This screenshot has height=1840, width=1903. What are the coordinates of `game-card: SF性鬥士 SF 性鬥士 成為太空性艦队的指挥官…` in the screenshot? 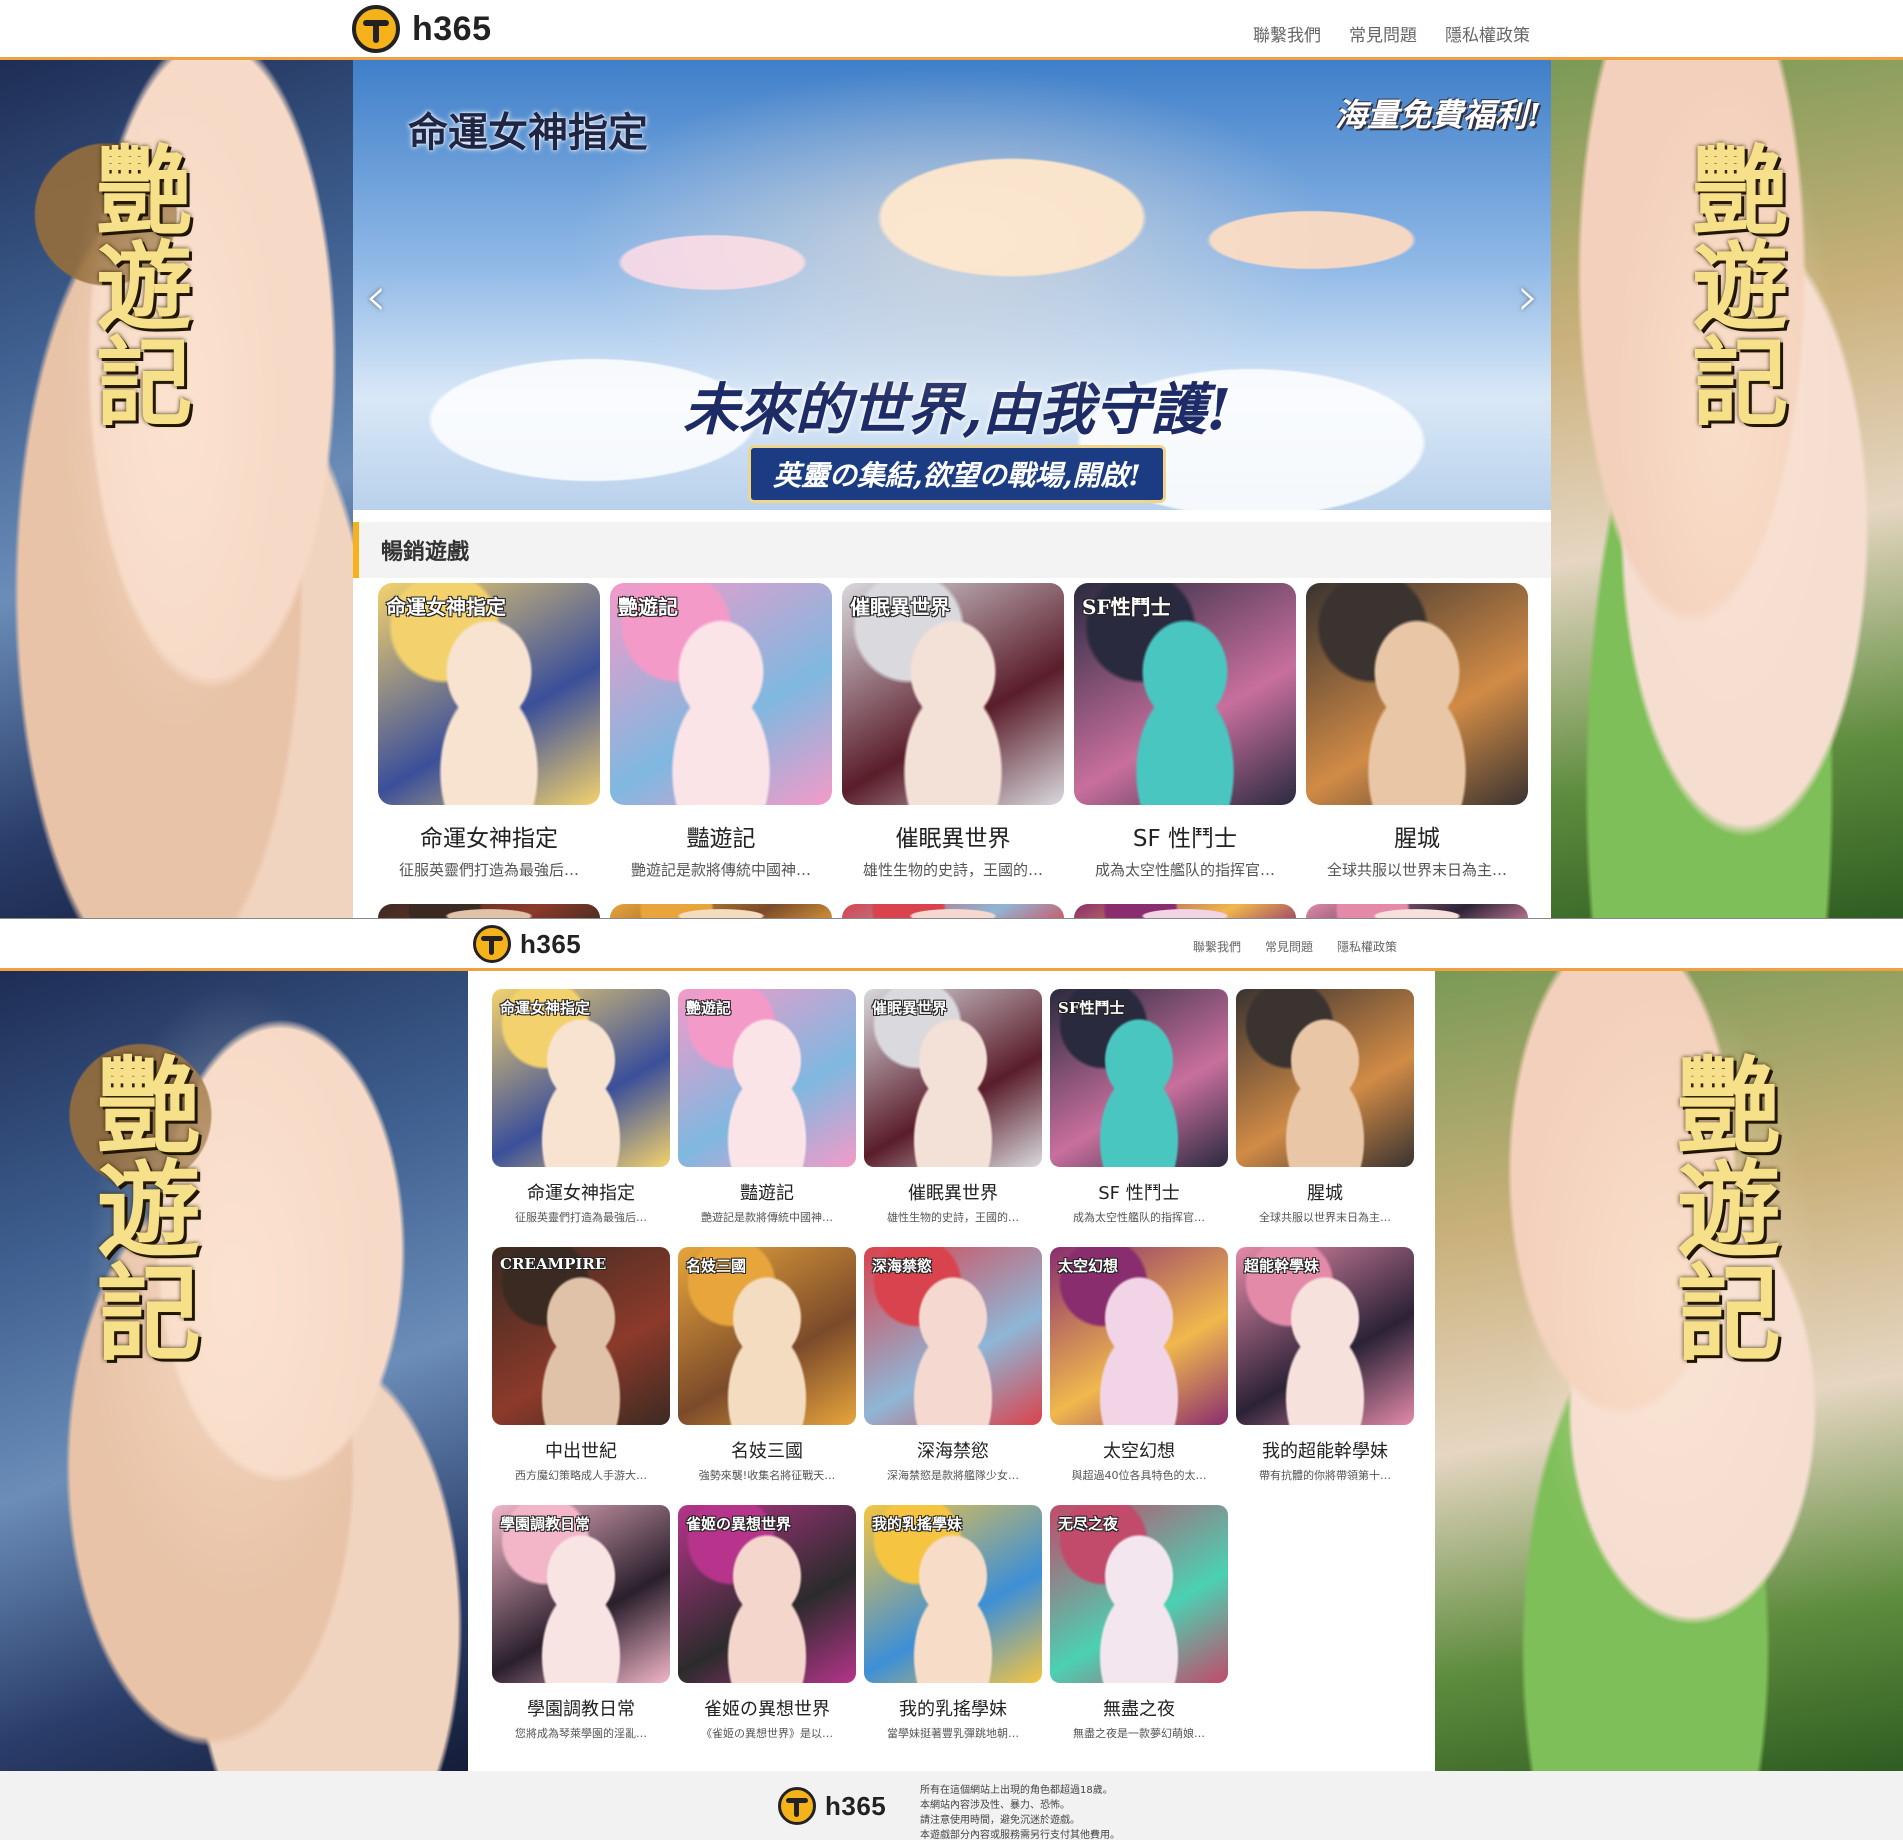 It's located at (1185, 731).